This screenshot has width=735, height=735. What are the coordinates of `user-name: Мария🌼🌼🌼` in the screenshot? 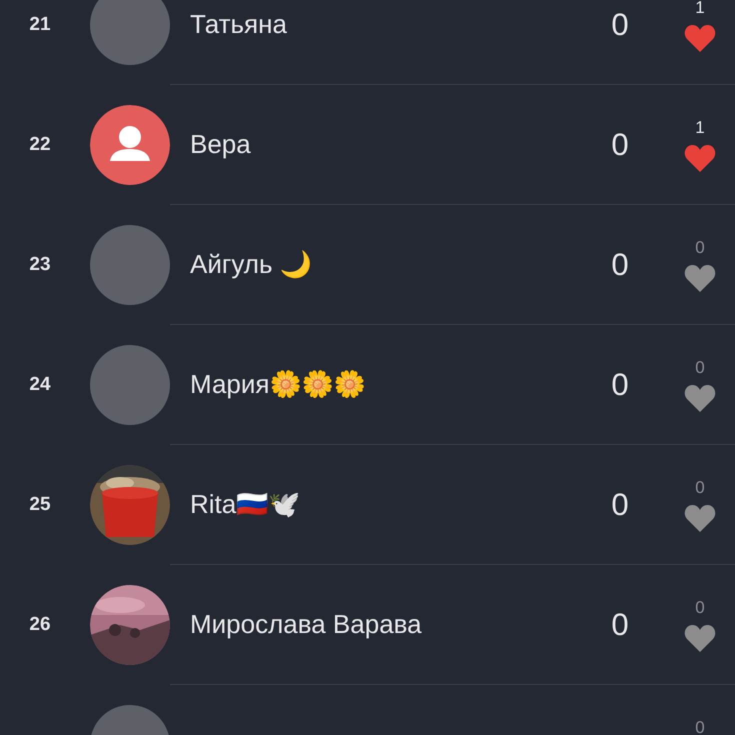 It's located at (278, 384).